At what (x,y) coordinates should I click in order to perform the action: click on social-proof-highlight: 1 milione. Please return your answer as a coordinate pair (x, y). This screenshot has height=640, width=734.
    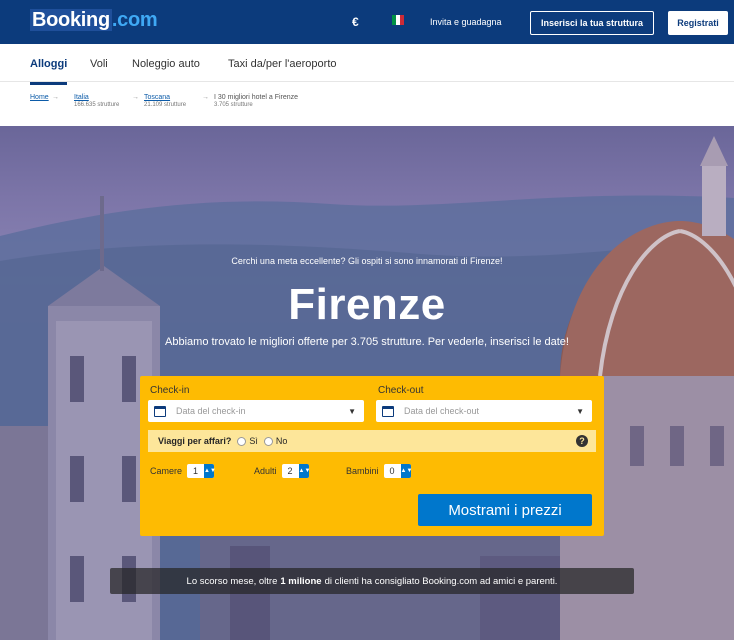
    Looking at the image, I should click on (301, 581).